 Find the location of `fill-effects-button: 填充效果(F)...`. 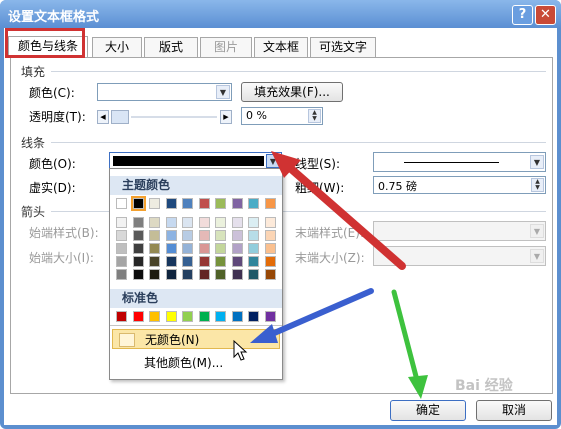

fill-effects-button: 填充效果(F)... is located at coordinates (292, 92).